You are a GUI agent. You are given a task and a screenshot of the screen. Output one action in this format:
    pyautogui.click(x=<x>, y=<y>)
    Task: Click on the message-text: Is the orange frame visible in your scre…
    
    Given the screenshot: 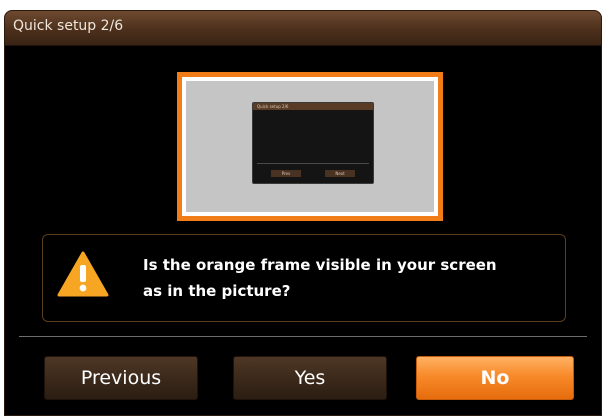 What is the action you would take?
    pyautogui.click(x=343, y=278)
    